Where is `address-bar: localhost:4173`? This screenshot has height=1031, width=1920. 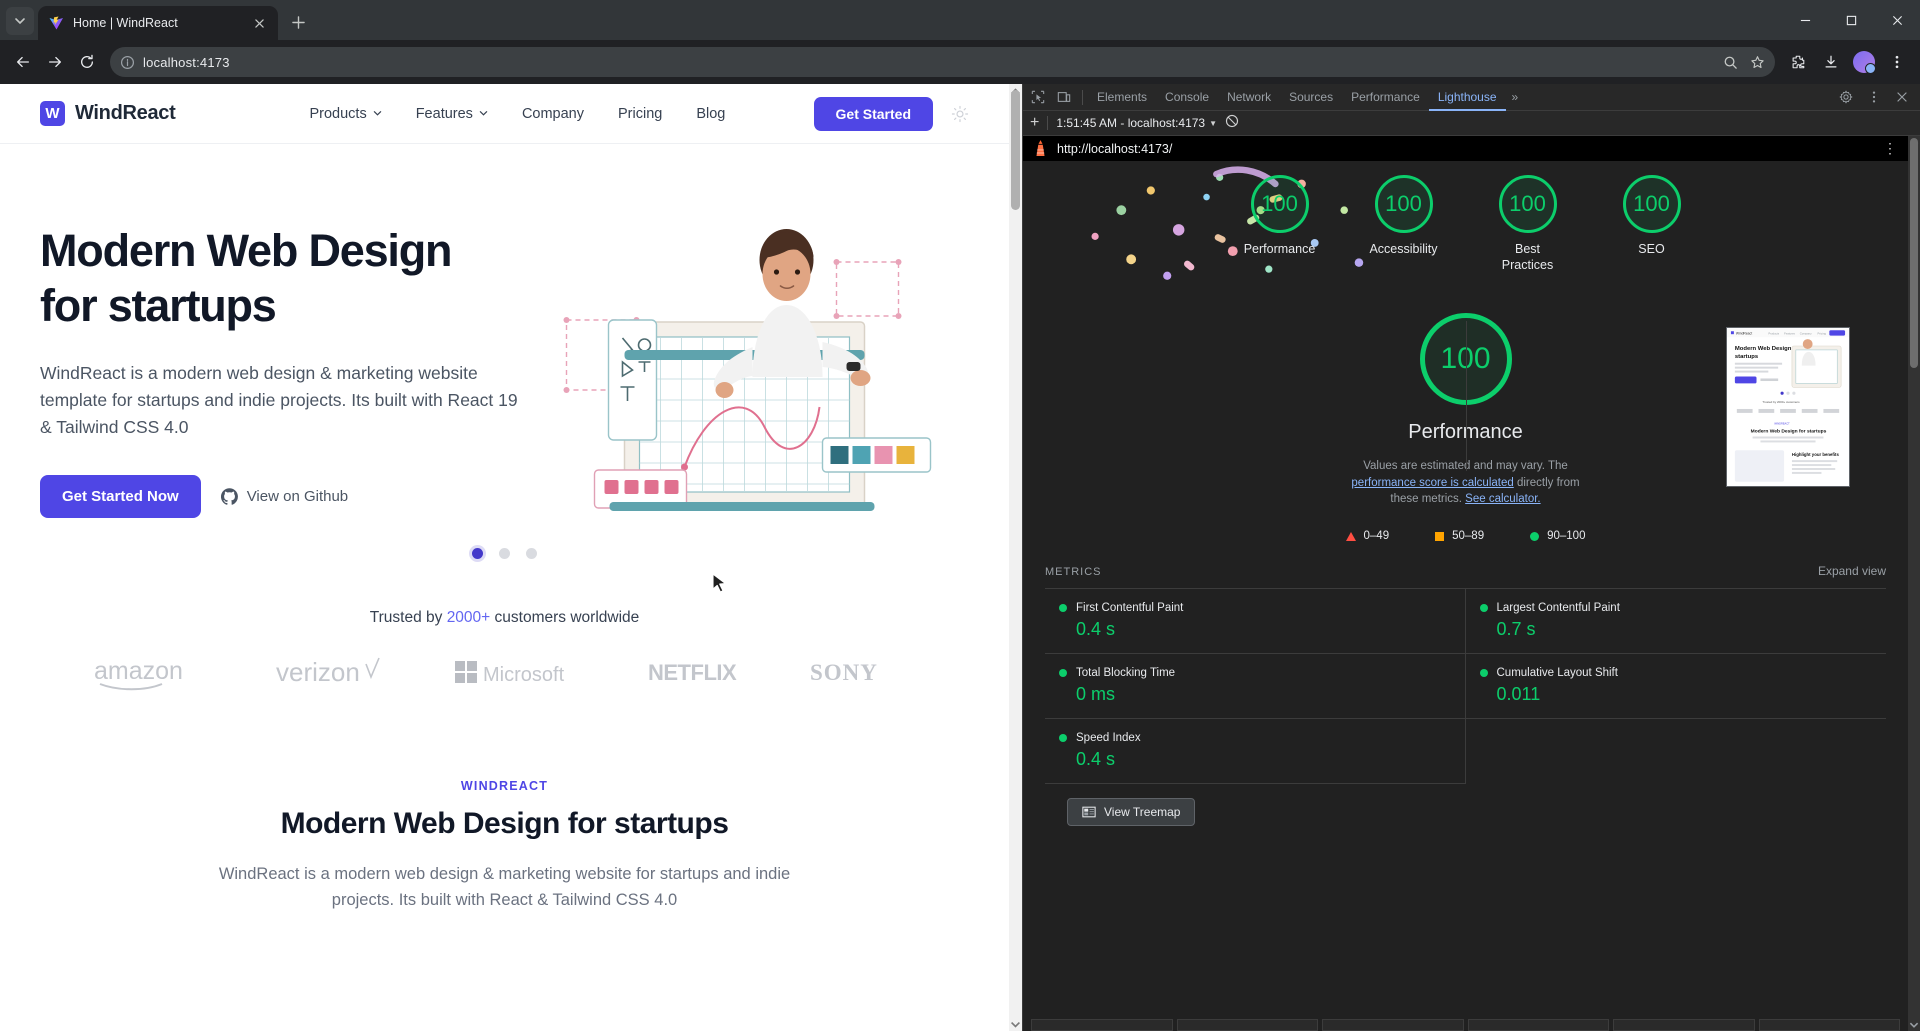 address-bar: localhost:4173 is located at coordinates (942, 62).